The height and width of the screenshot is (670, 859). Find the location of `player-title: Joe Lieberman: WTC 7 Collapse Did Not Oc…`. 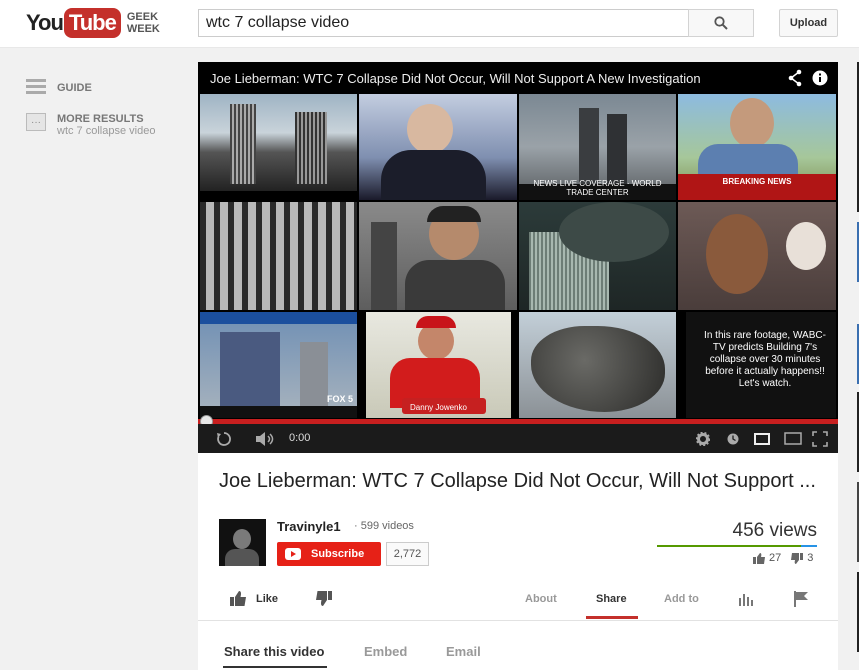

player-title: Joe Lieberman: WTC 7 Collapse Did Not Oc… is located at coordinates (455, 78).